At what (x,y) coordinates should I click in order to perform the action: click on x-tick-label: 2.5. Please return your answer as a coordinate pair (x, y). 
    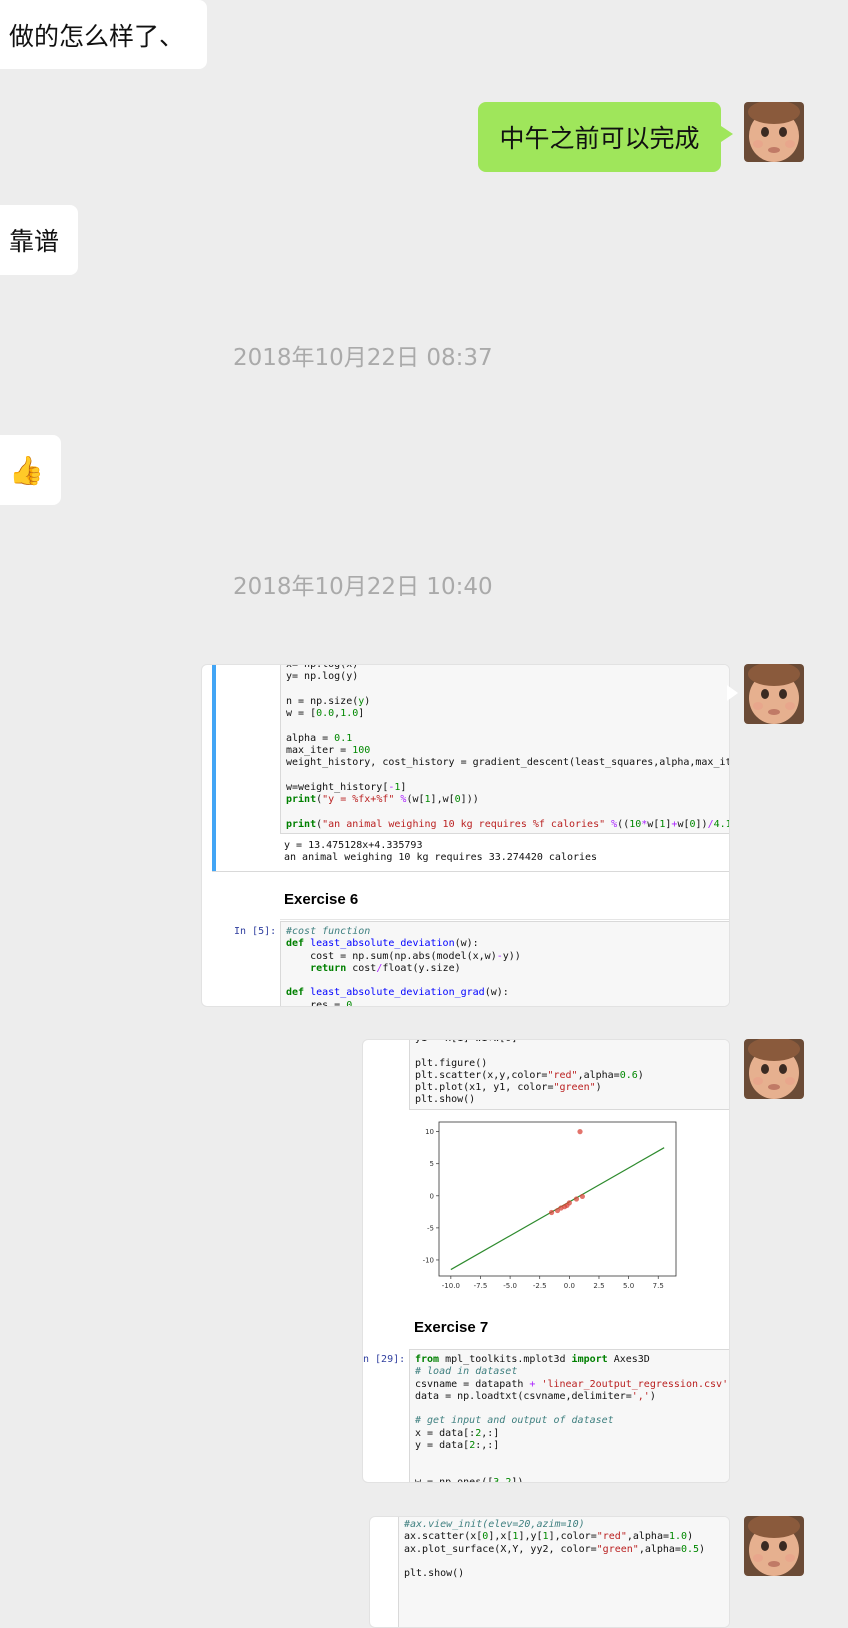
    Looking at the image, I should click on (598, 1286).